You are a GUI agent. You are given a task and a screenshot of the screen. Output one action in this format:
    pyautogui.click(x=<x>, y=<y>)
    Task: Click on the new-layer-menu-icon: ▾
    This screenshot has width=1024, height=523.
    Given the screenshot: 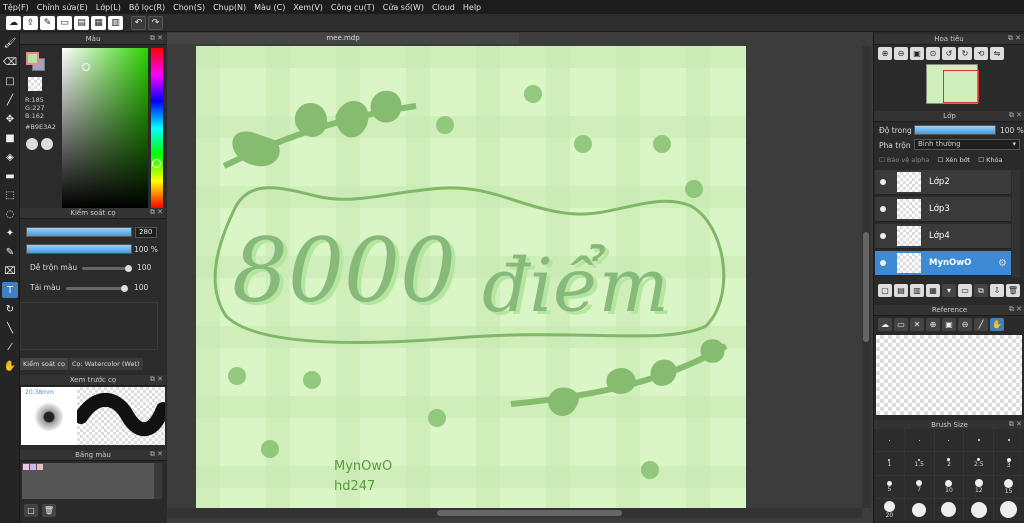 What is the action you would take?
    pyautogui.click(x=949, y=290)
    